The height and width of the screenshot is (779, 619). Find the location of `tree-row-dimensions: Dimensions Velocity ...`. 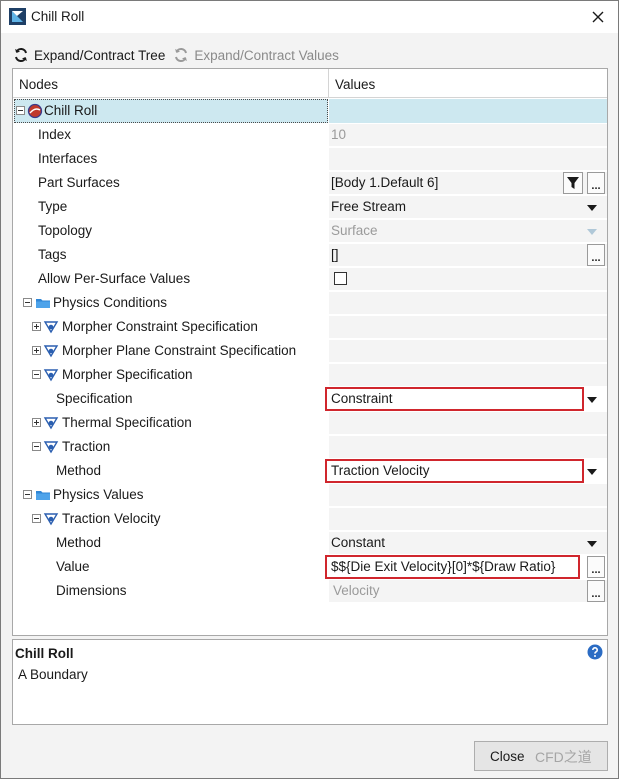

tree-row-dimensions: Dimensions Velocity ... is located at coordinates (310, 591).